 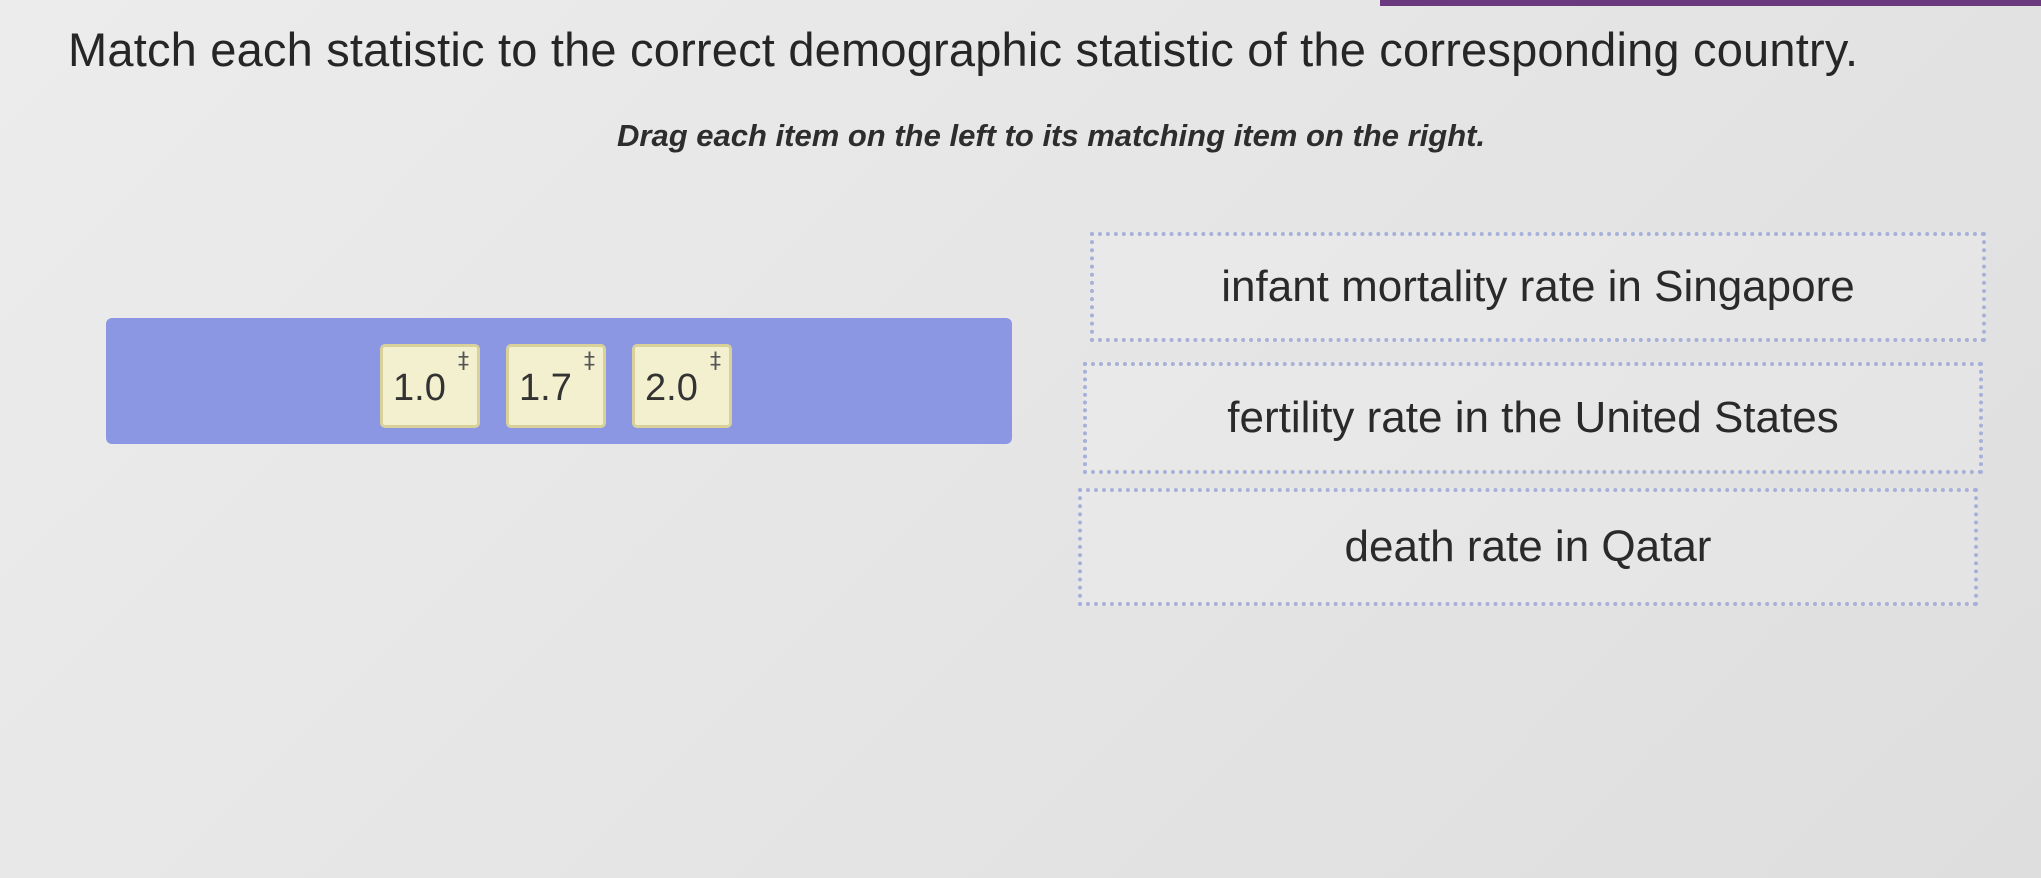 I want to click on drop-target-2: fertility rate in the United States, so click(x=1533, y=418).